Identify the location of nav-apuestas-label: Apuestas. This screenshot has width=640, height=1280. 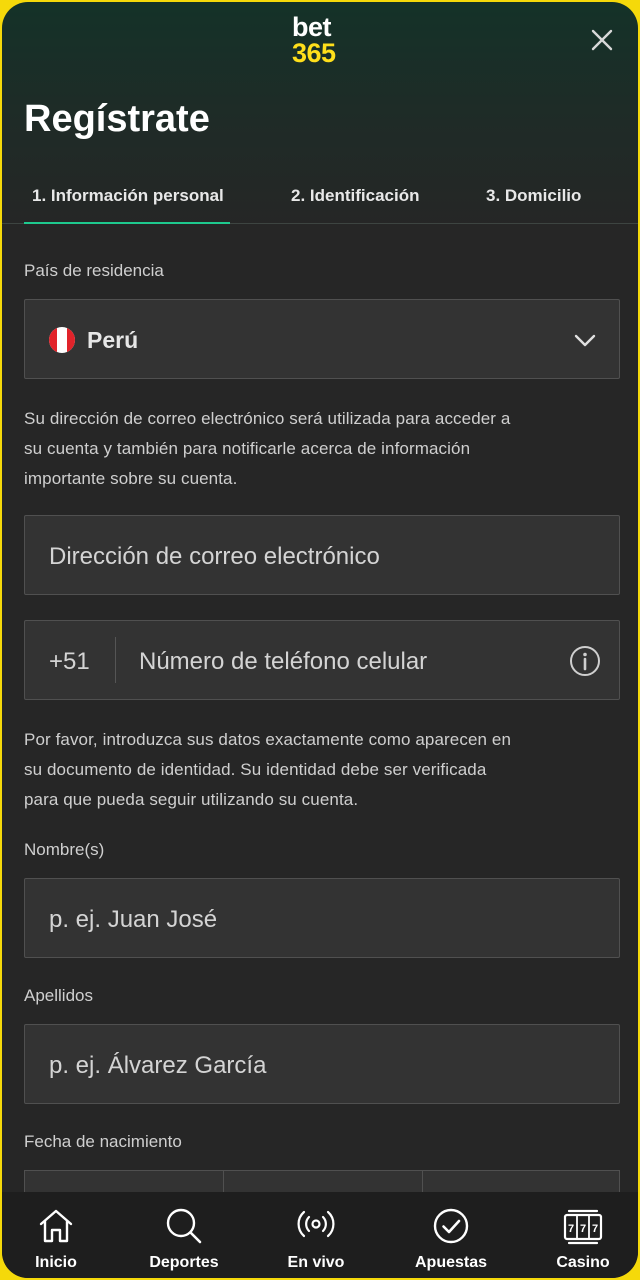
(451, 1262).